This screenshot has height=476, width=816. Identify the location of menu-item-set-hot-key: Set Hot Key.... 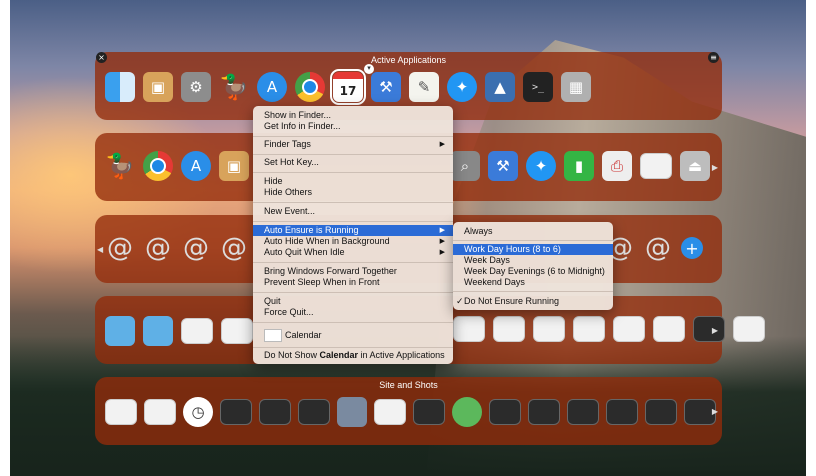
(353, 162).